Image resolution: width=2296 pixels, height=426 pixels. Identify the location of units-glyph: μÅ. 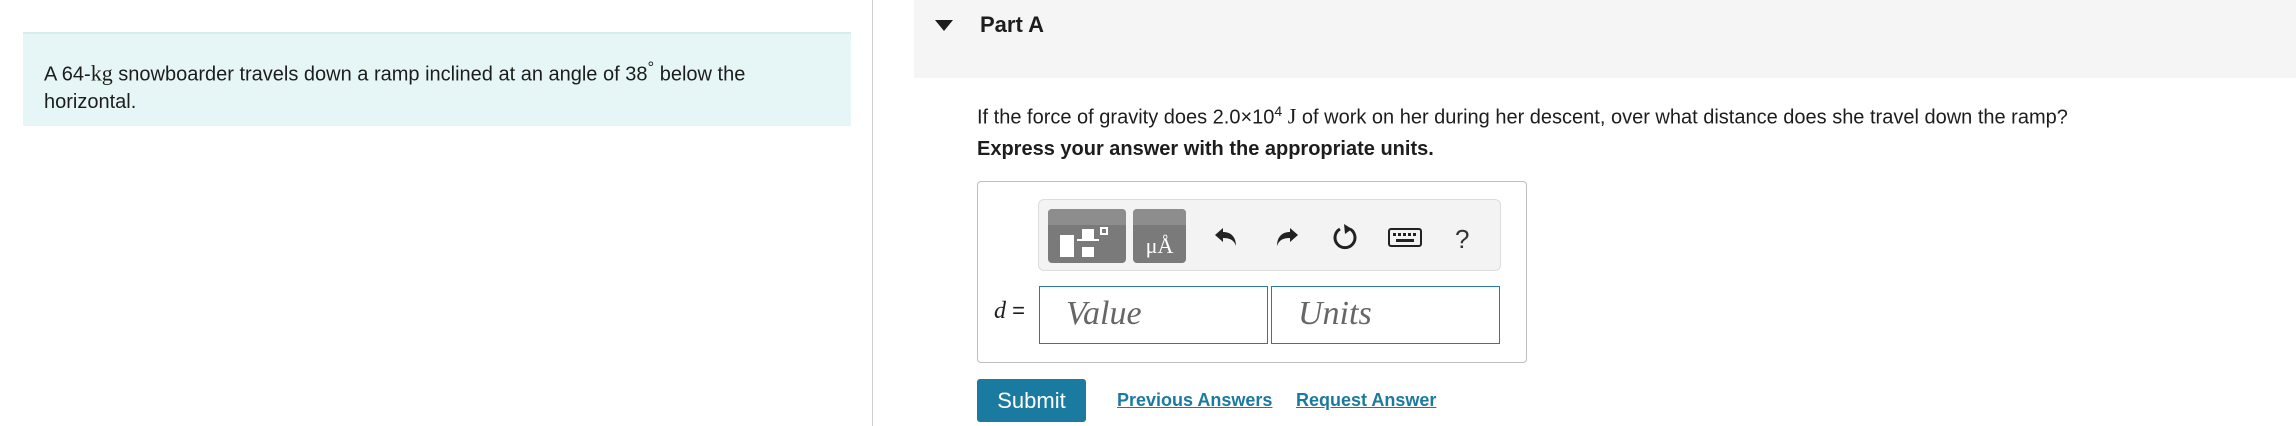
(1159, 245).